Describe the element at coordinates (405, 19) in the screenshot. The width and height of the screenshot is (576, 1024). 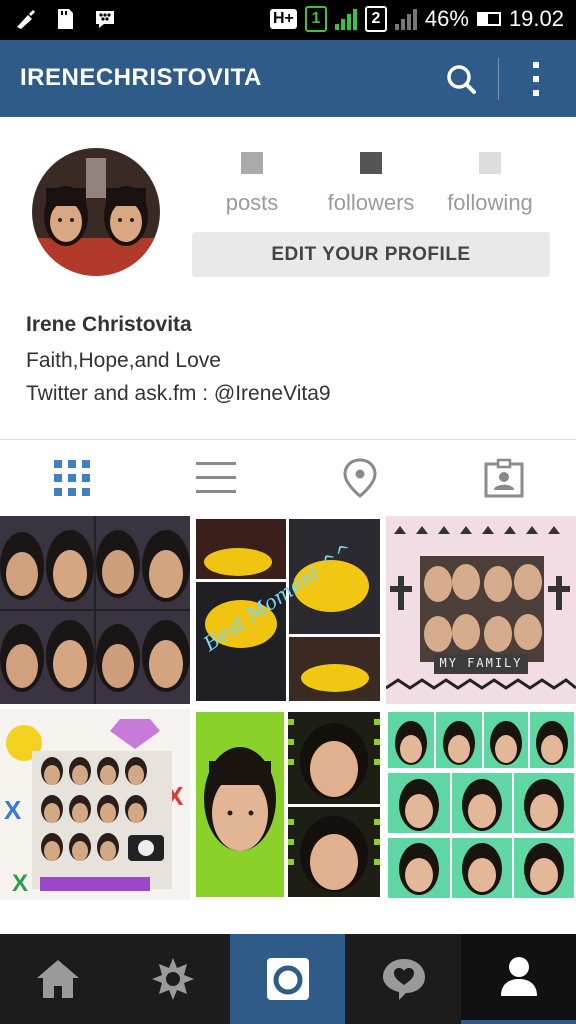
I see `signal-strength-sim2` at that location.